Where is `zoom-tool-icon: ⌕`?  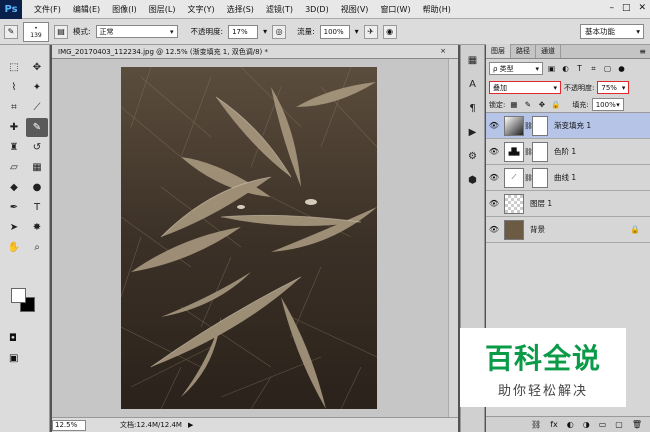 zoom-tool-icon: ⌕ is located at coordinates (37, 247).